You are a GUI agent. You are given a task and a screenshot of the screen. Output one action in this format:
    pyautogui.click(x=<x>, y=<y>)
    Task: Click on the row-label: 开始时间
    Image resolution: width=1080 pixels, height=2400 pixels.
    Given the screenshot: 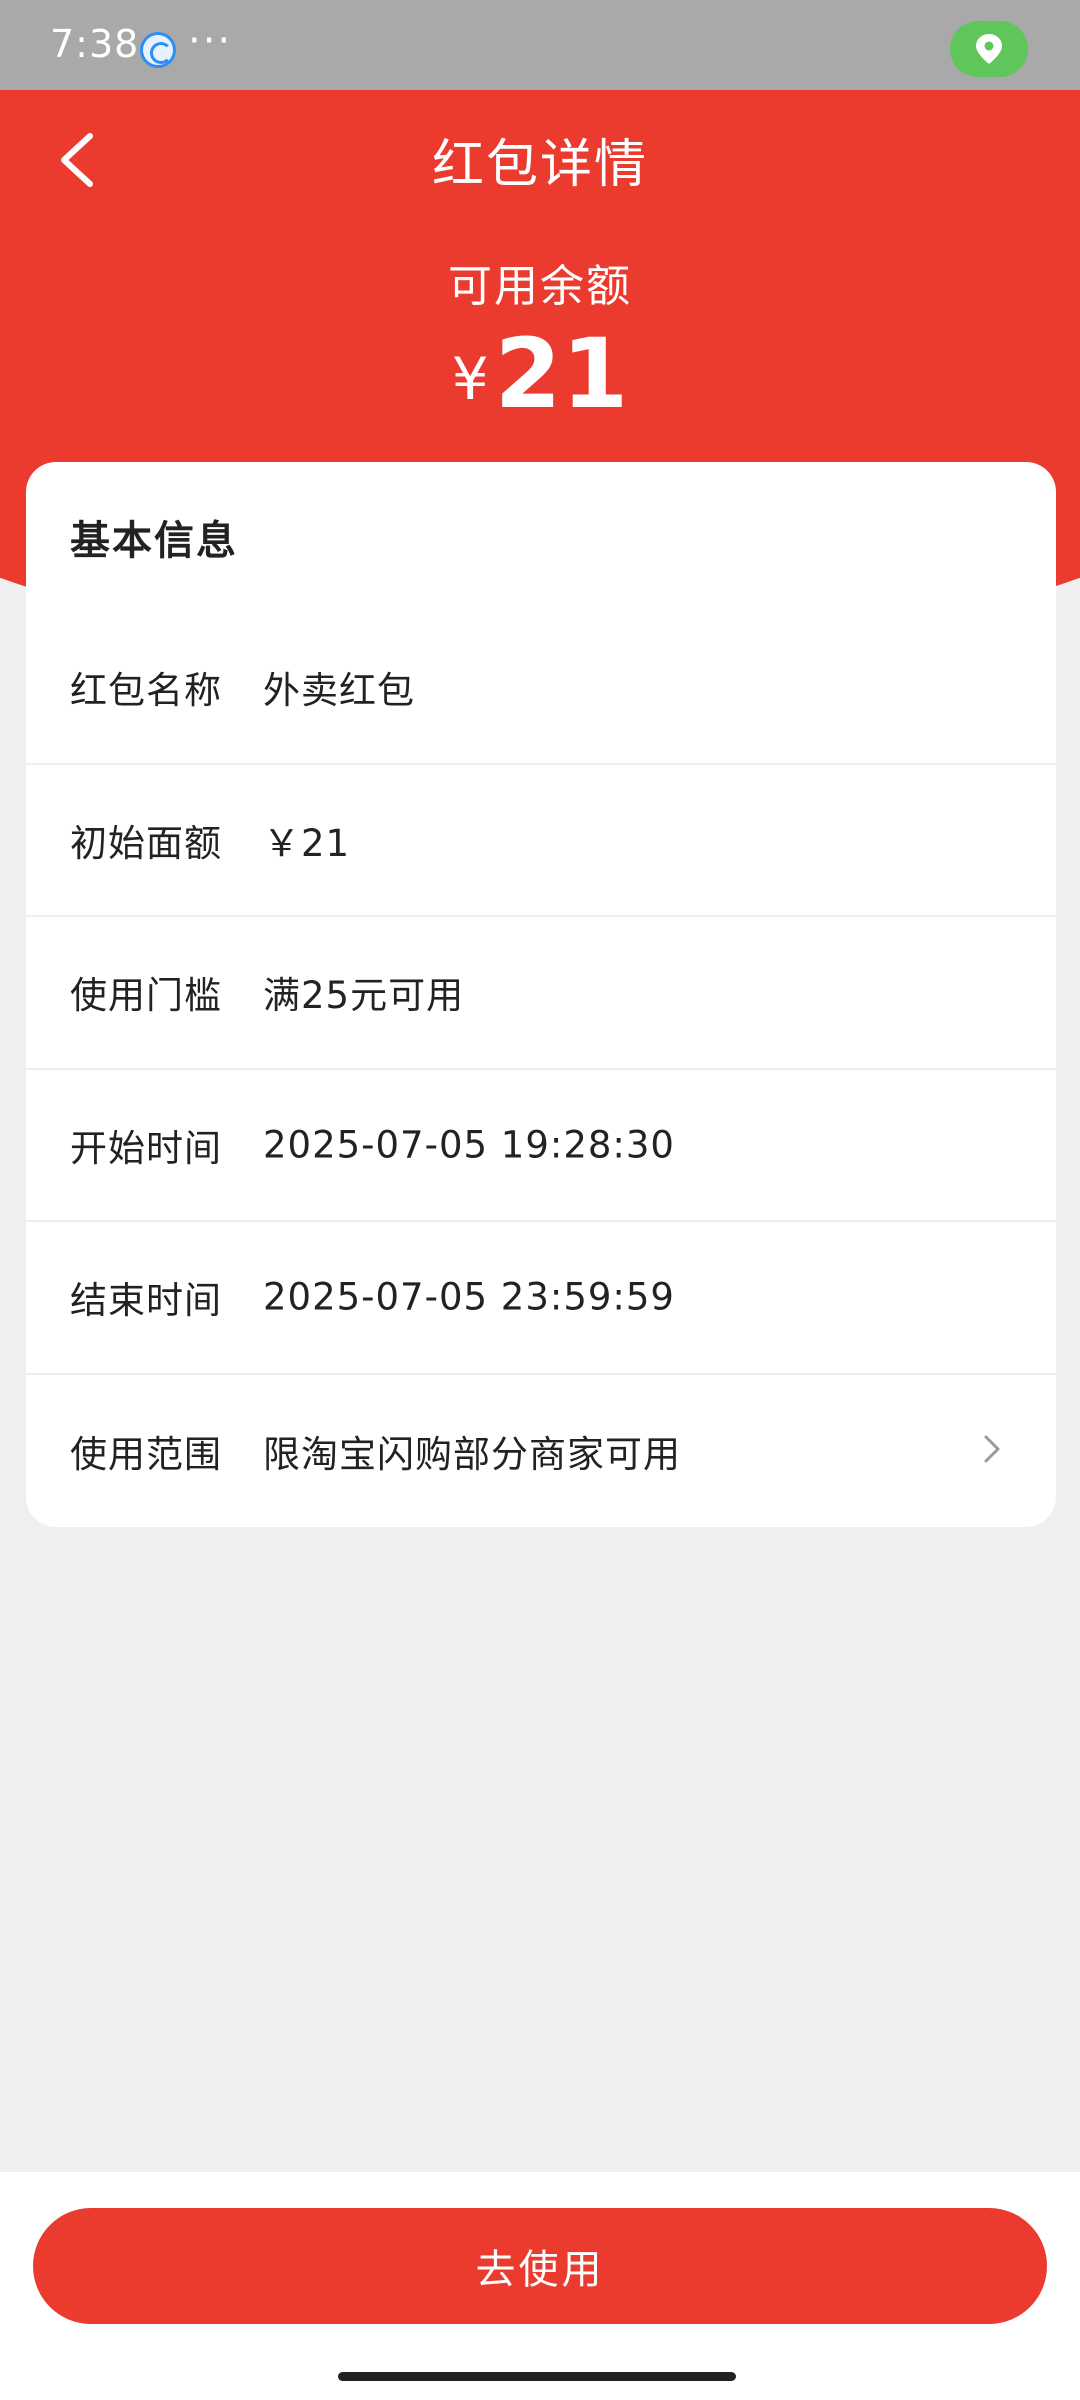 What is the action you would take?
    pyautogui.click(x=146, y=1148)
    